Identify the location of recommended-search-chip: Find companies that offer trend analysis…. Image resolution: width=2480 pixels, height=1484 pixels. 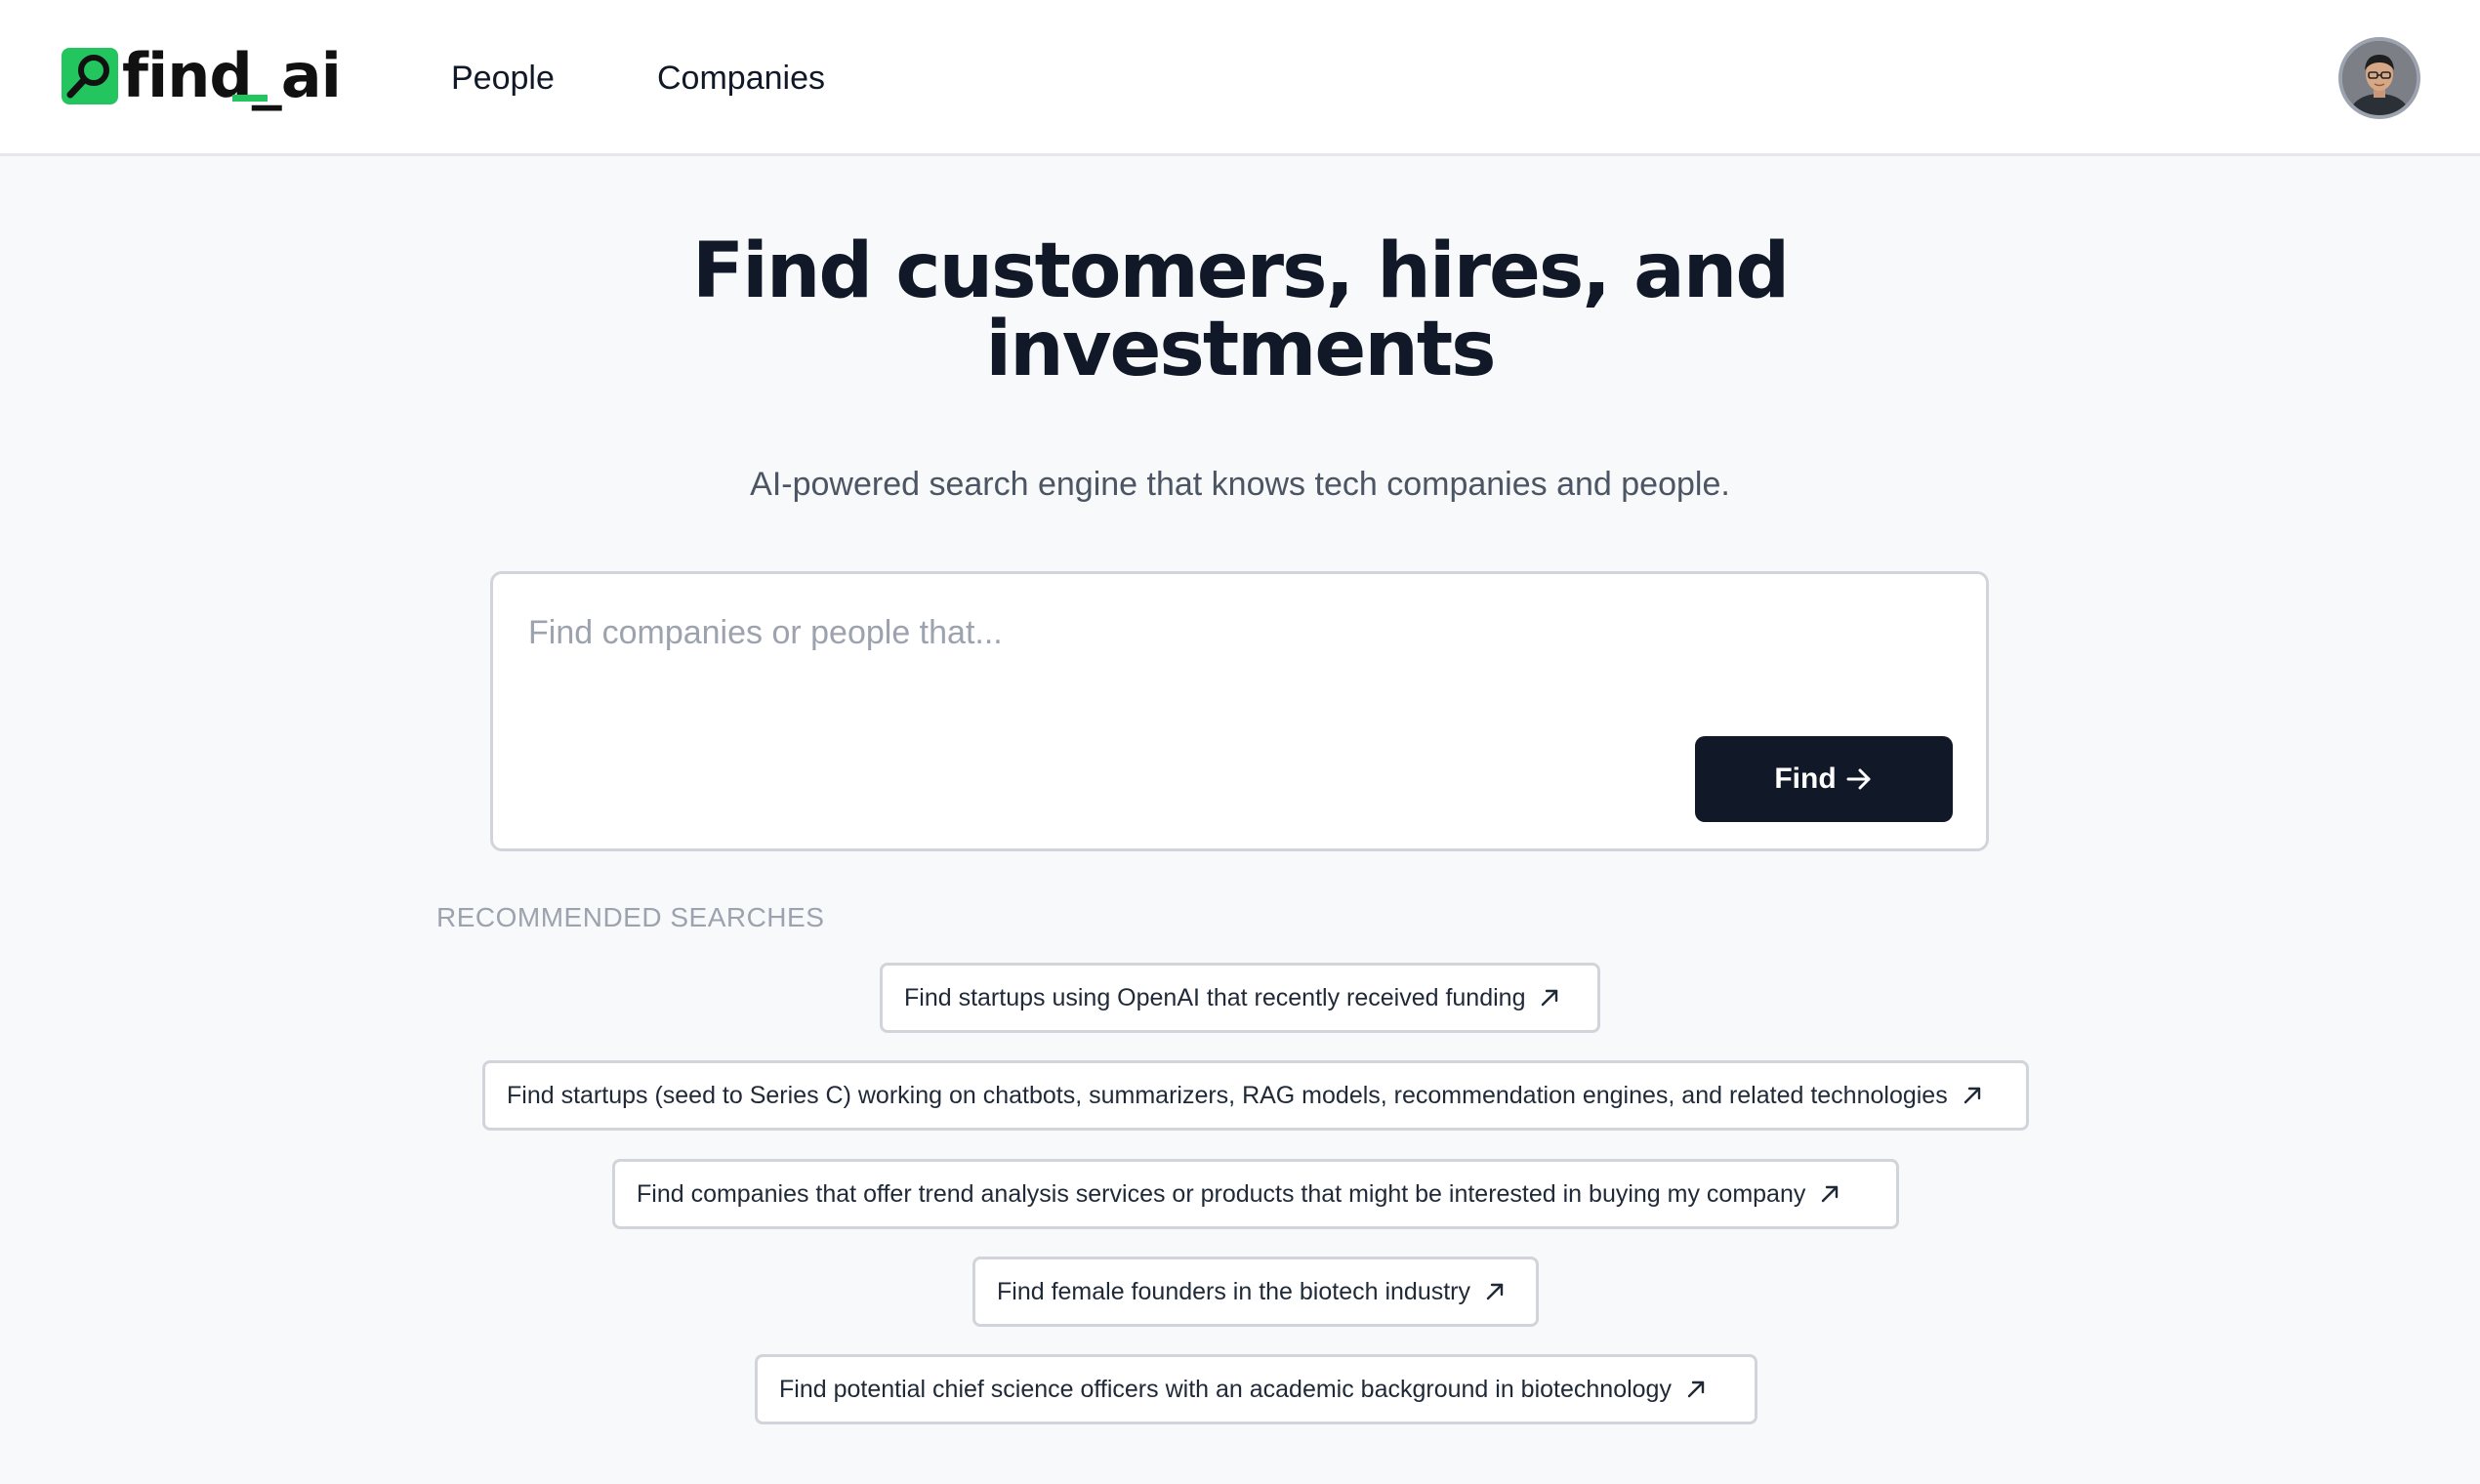
(1255, 1194).